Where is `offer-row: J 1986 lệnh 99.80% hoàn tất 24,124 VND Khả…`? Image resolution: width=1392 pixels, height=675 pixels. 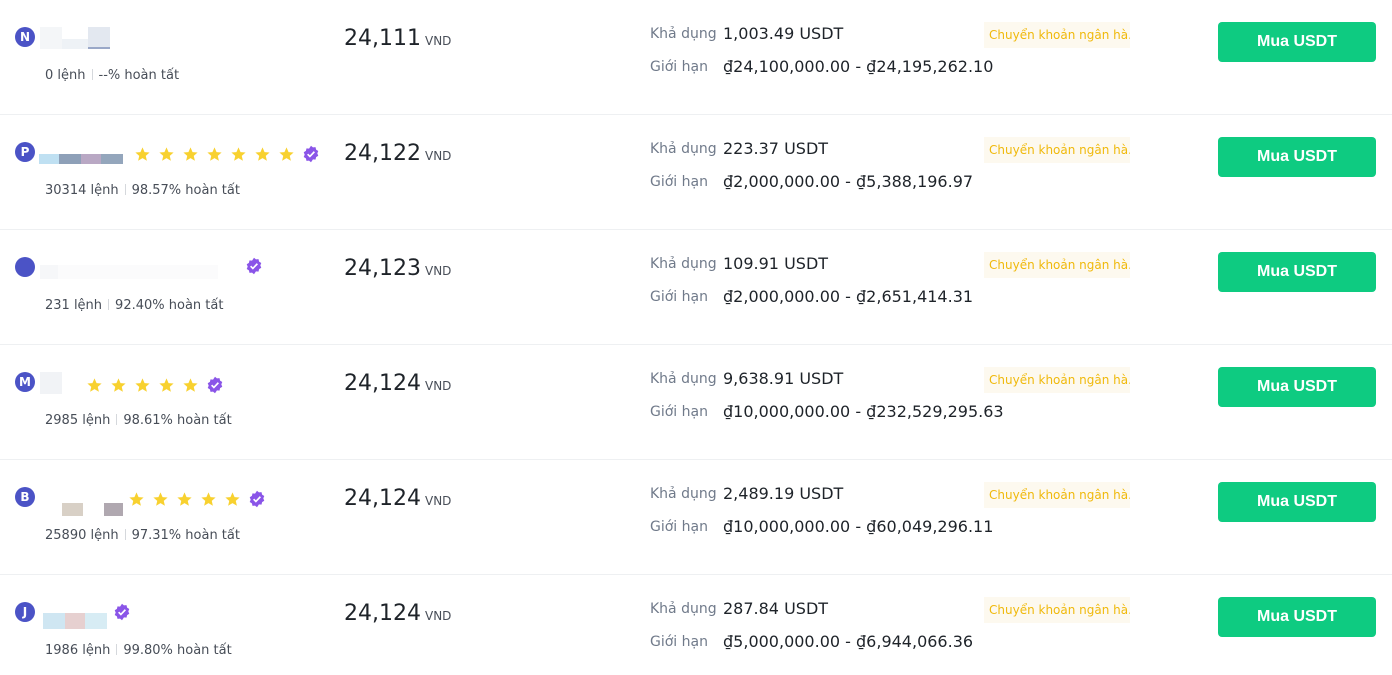
offer-row: J 1986 lệnh 99.80% hoàn tất 24,124 VND Khả… is located at coordinates (696, 625).